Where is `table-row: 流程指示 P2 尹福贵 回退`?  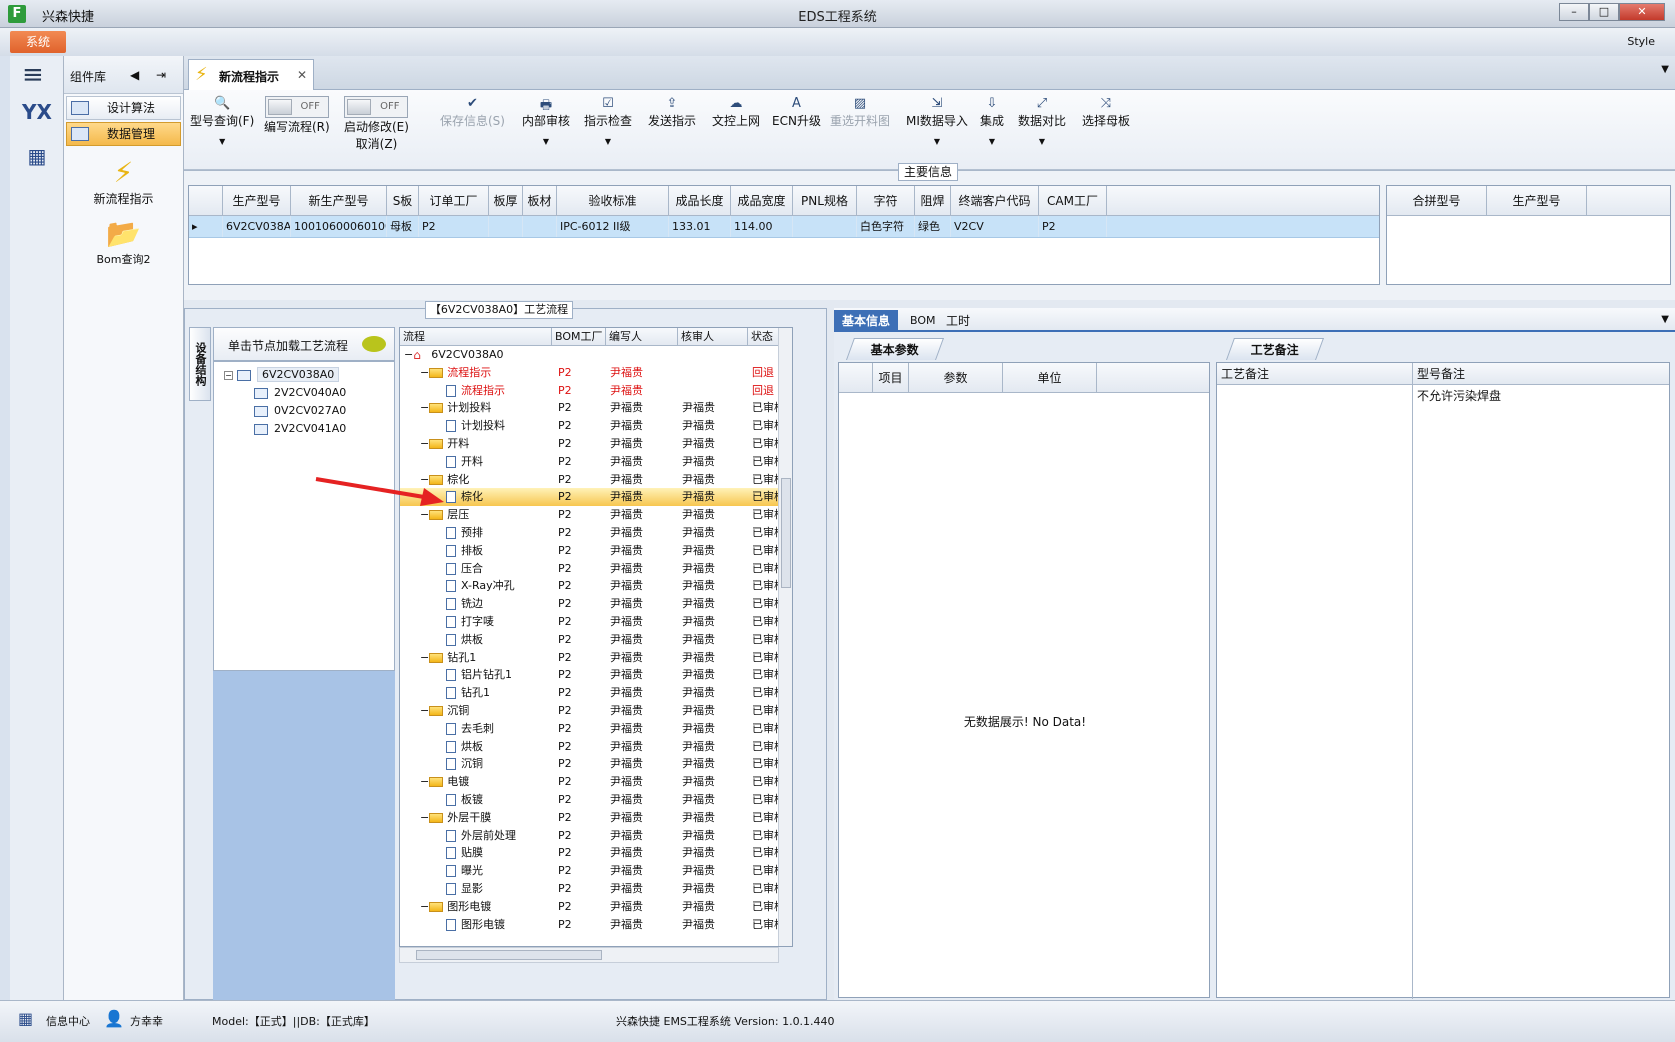
table-row: 流程指示 P2 尹福贵 回退 is located at coordinates (596, 391).